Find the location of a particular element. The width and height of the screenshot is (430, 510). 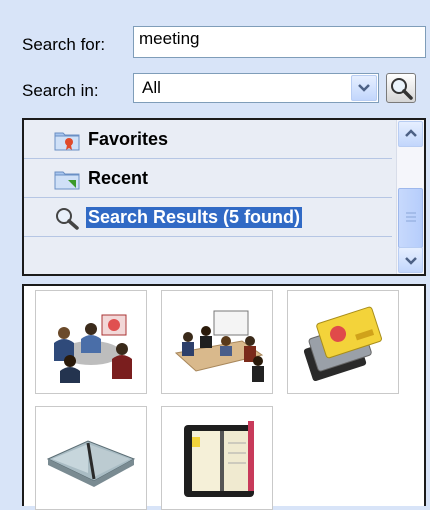

search-for-label: Search for: is located at coordinates (64, 44).